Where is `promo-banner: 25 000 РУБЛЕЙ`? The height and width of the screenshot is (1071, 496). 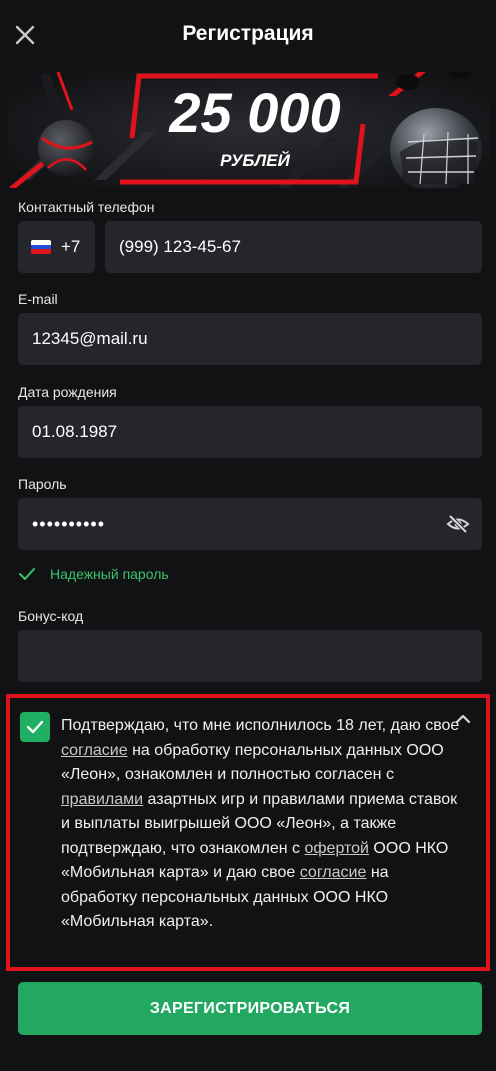 promo-banner: 25 000 РУБЛЕЙ is located at coordinates (249, 130).